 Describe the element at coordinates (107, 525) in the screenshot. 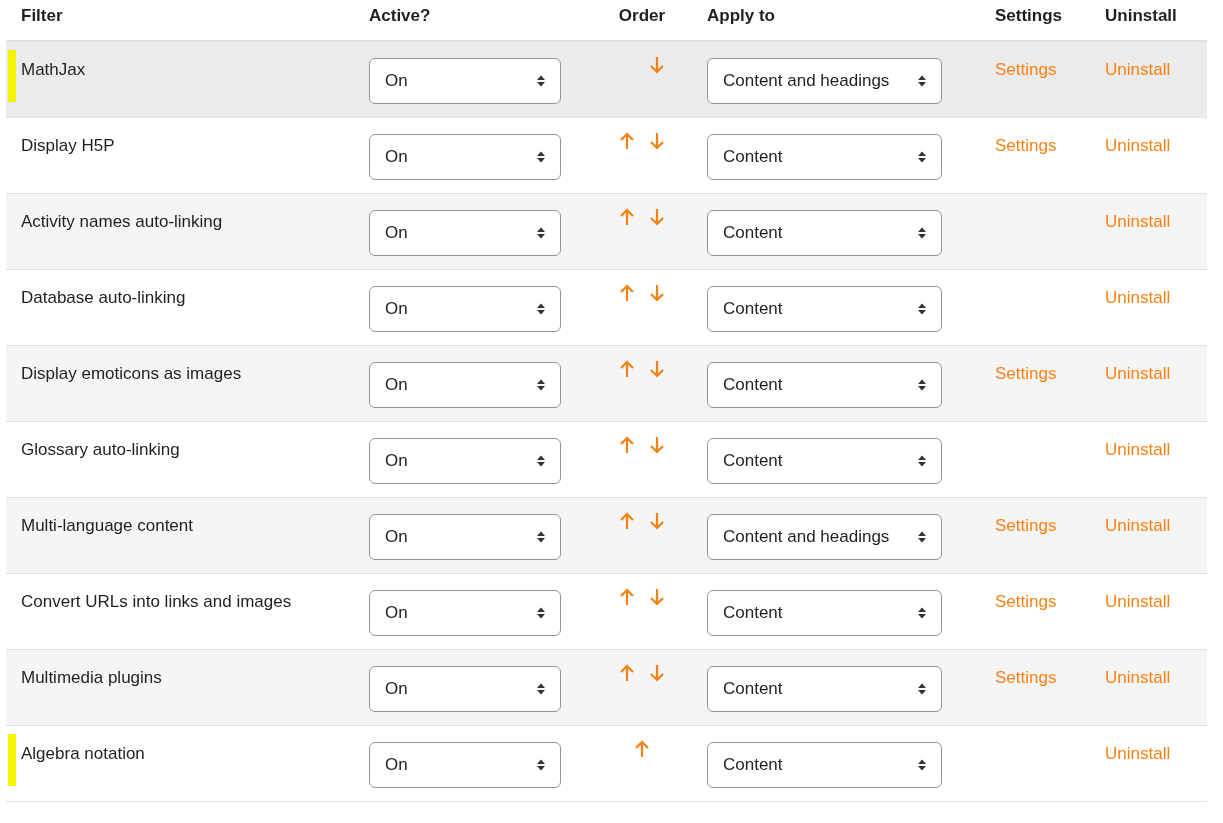

I see `filter-name: Multi-language content` at that location.